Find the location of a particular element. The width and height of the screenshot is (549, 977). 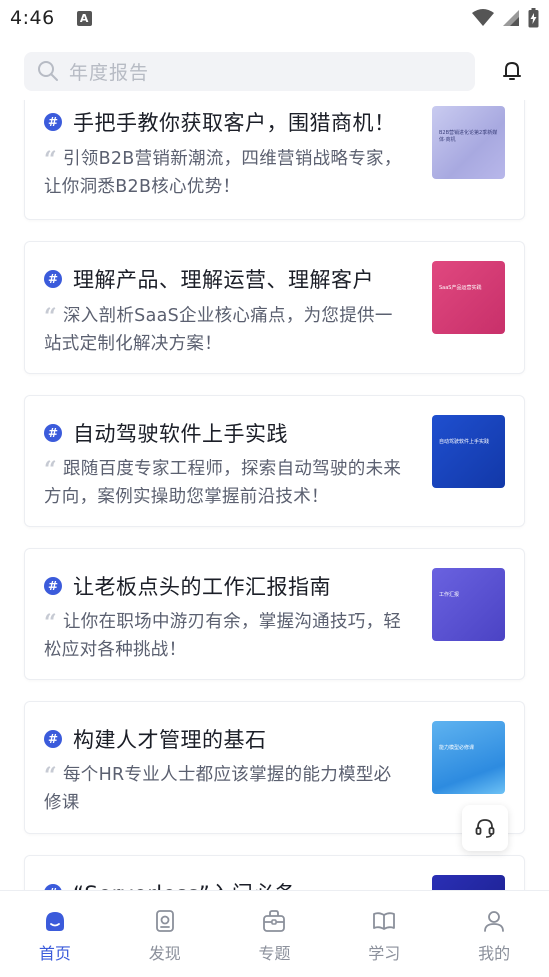

nav-label: 首页 is located at coordinates (54, 953).